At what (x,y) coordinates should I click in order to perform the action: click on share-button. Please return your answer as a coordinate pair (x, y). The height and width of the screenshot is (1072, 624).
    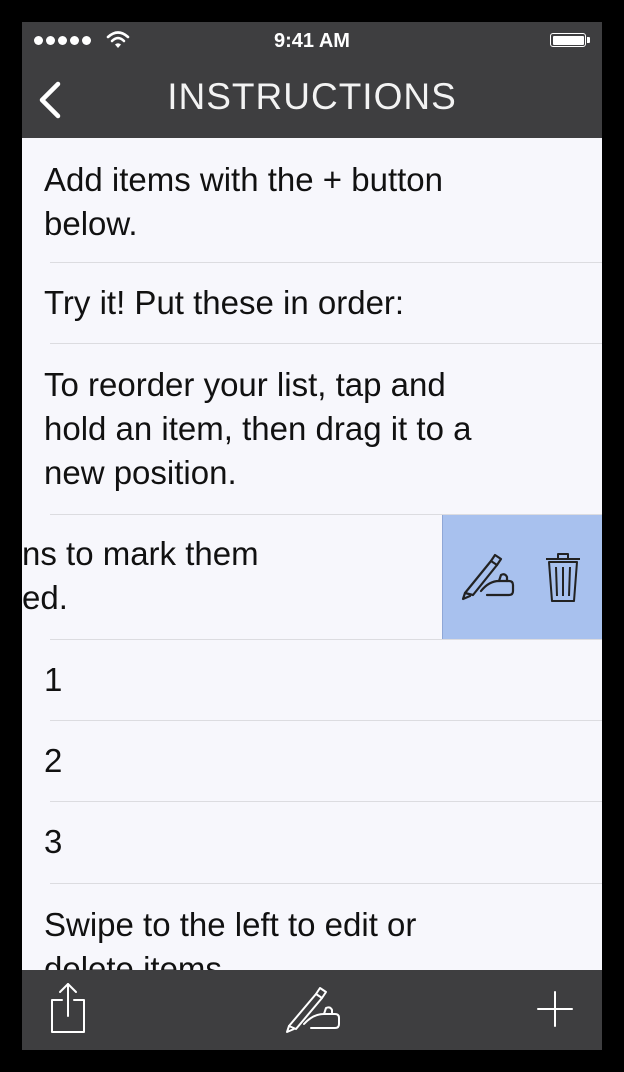
    Looking at the image, I should click on (69, 1009).